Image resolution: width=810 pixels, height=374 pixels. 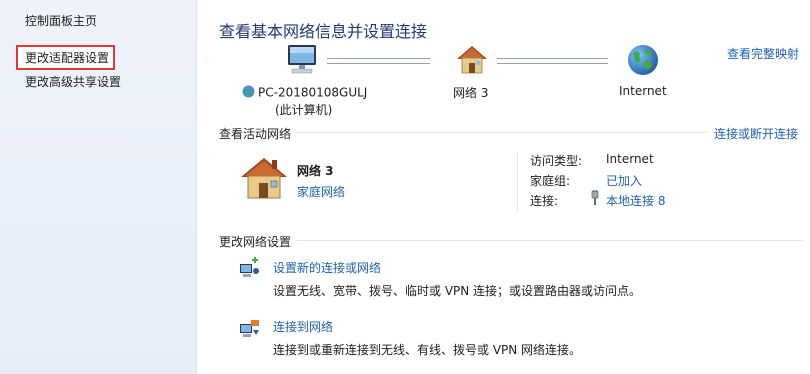 What do you see at coordinates (248, 93) in the screenshot?
I see `network-globe-icon` at bounding box center [248, 93].